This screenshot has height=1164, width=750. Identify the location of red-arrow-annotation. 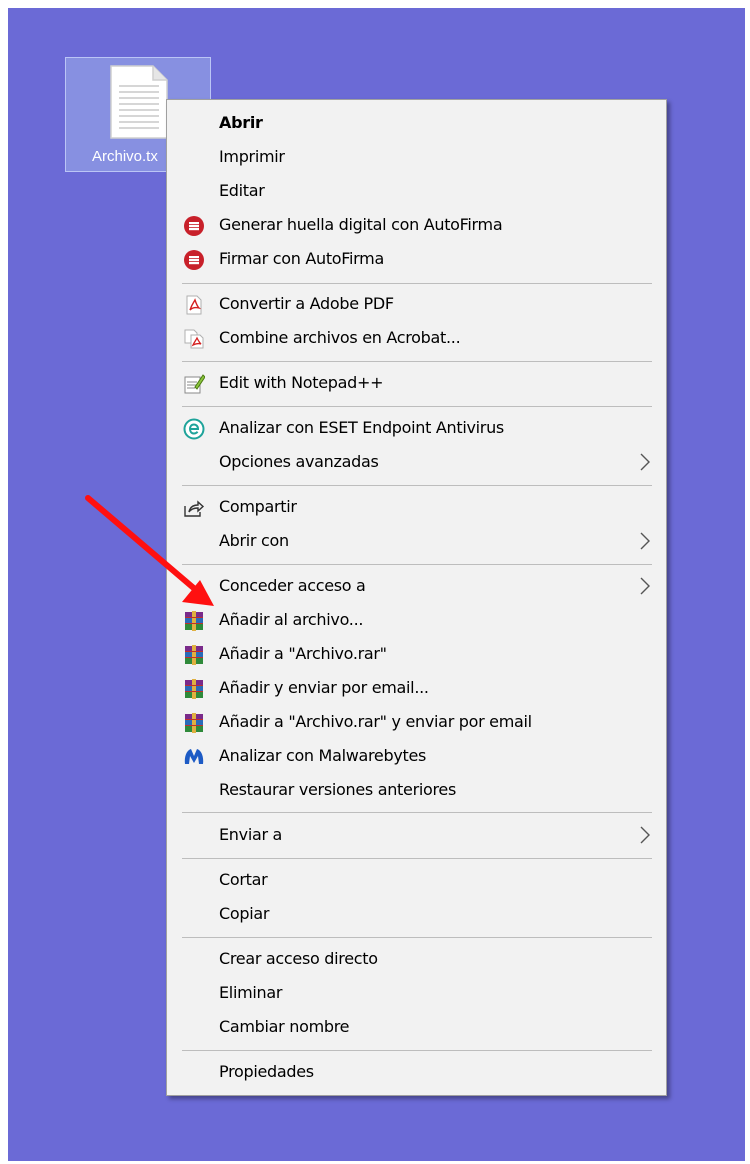
(149, 550).